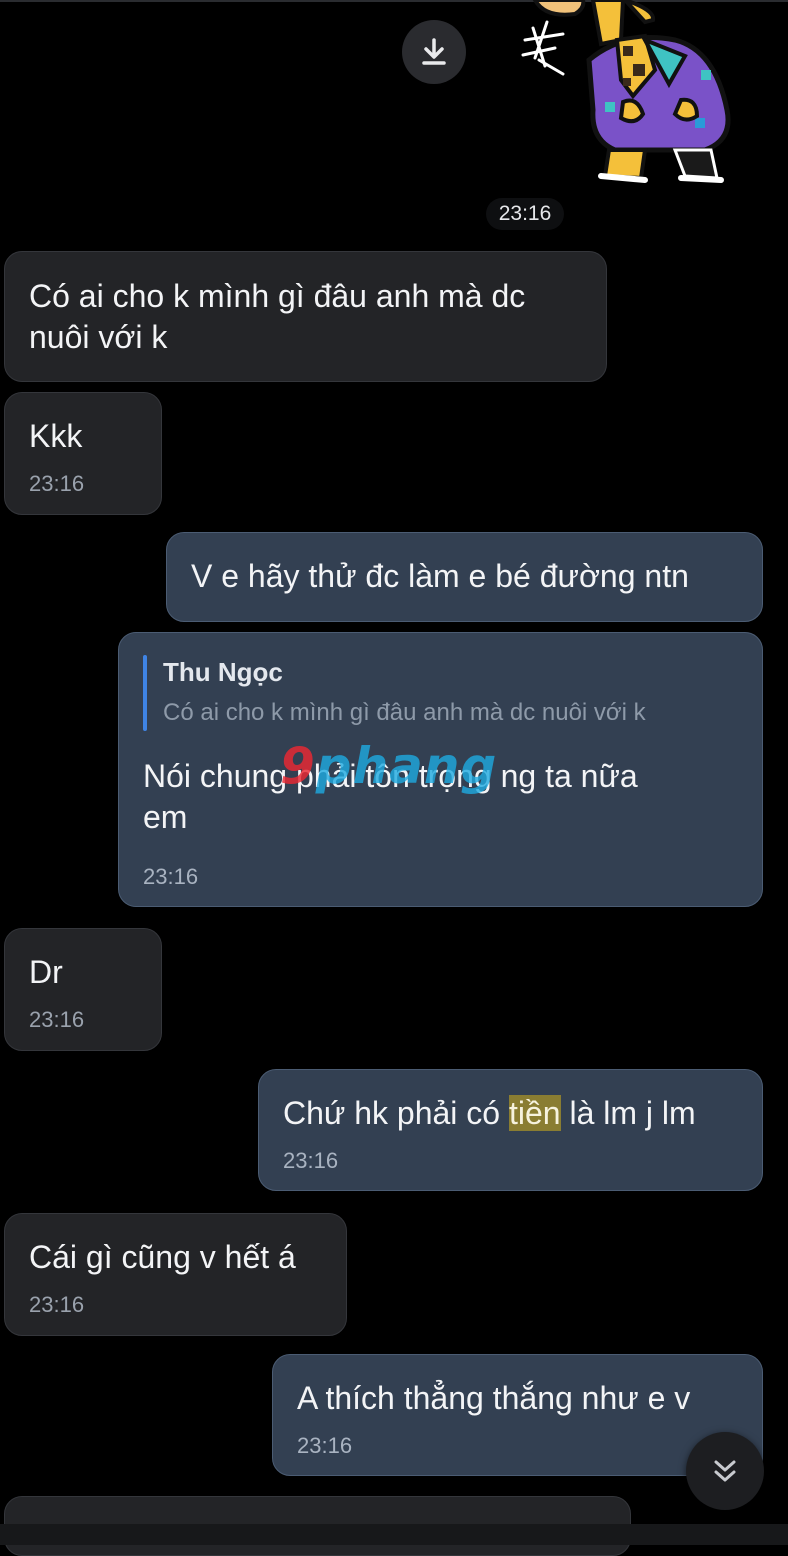 The image size is (788, 1556). I want to click on message-text: nuôi với k, so click(98, 337).